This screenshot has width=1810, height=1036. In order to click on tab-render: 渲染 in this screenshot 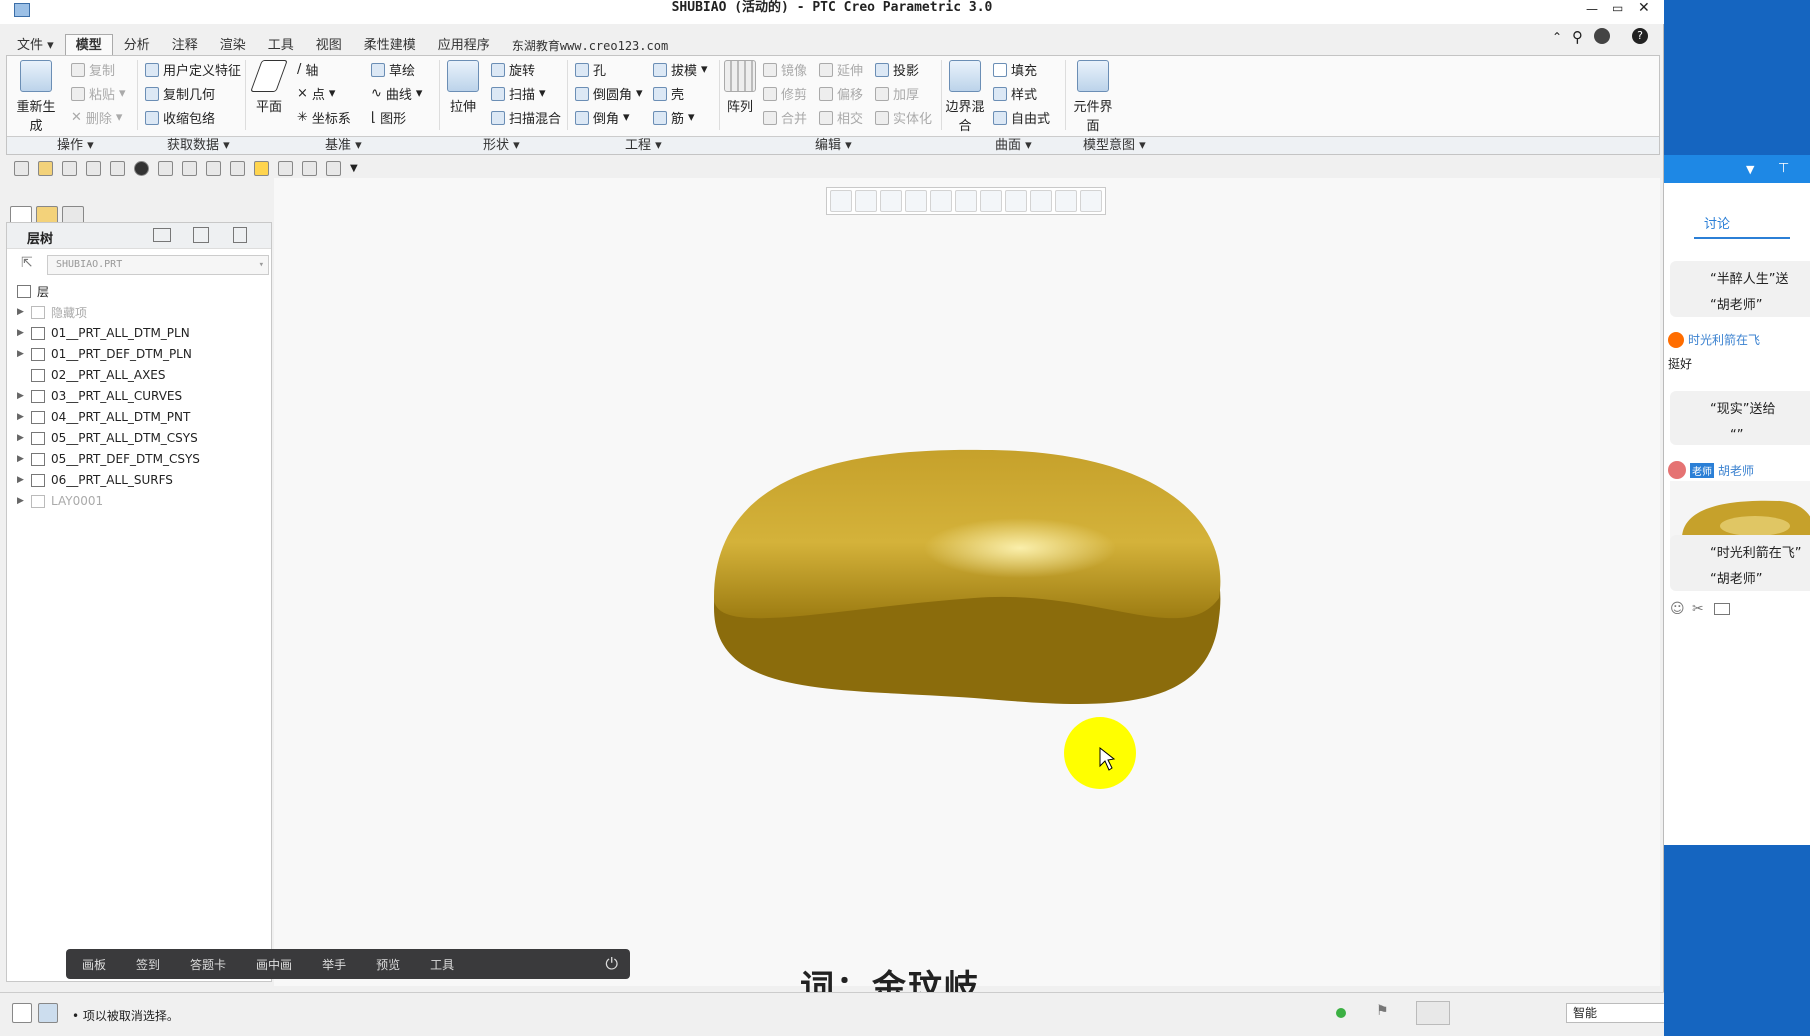, I will do `click(233, 45)`.